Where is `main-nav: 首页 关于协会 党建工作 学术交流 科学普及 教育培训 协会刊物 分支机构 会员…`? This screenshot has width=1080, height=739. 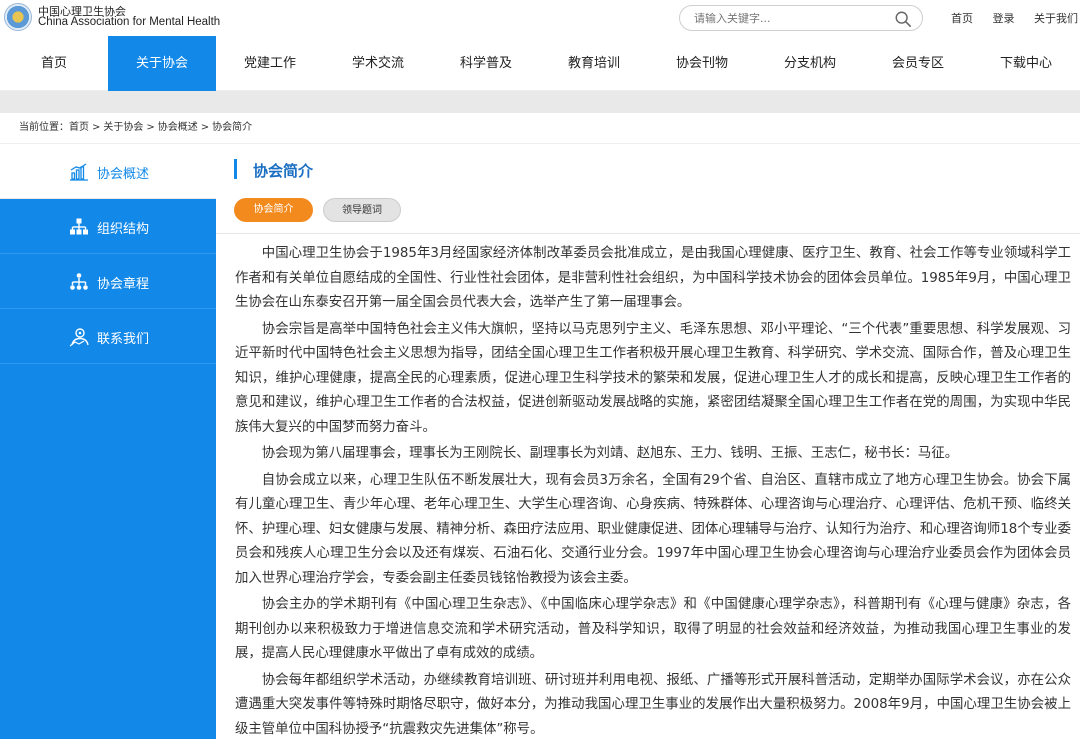 main-nav: 首页 关于协会 党建工作 学术交流 科学普及 教育培训 协会刊物 分支机构 会员… is located at coordinates (540, 63).